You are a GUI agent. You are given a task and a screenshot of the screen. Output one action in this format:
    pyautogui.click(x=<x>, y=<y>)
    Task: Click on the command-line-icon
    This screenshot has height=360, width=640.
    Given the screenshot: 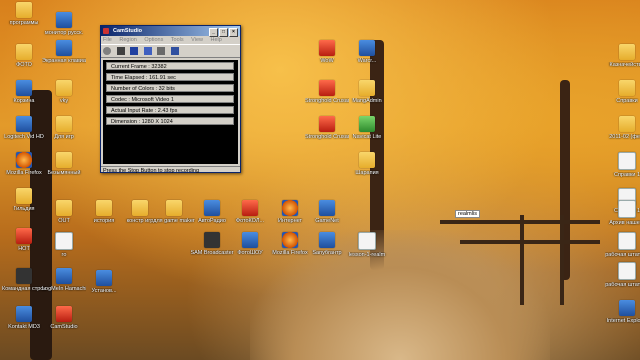 What is the action you would take?
    pyautogui.click(x=24, y=276)
    